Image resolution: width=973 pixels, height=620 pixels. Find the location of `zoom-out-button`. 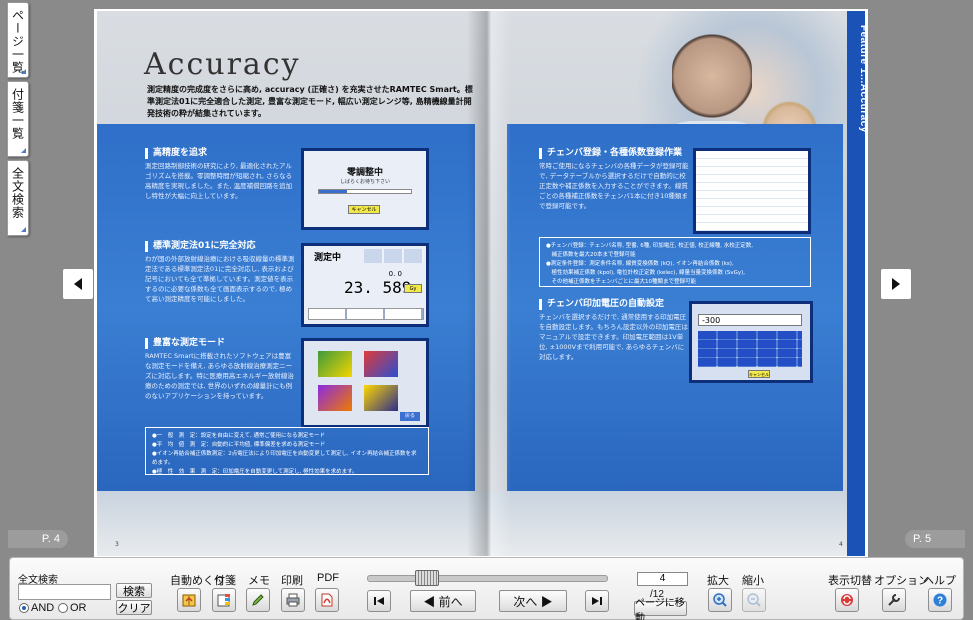

zoom-out-button is located at coordinates (754, 600).